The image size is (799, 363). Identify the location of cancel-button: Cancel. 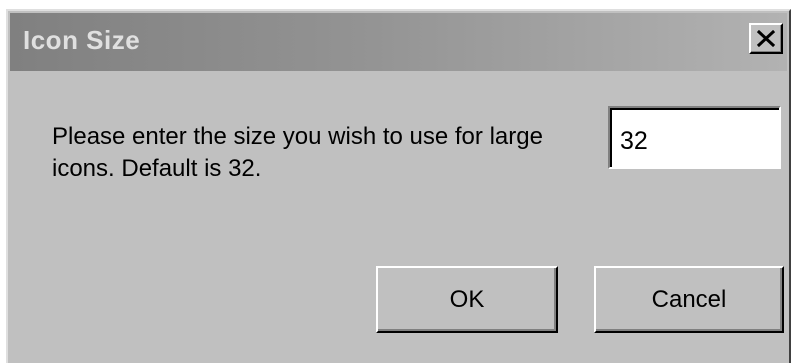
(689, 299).